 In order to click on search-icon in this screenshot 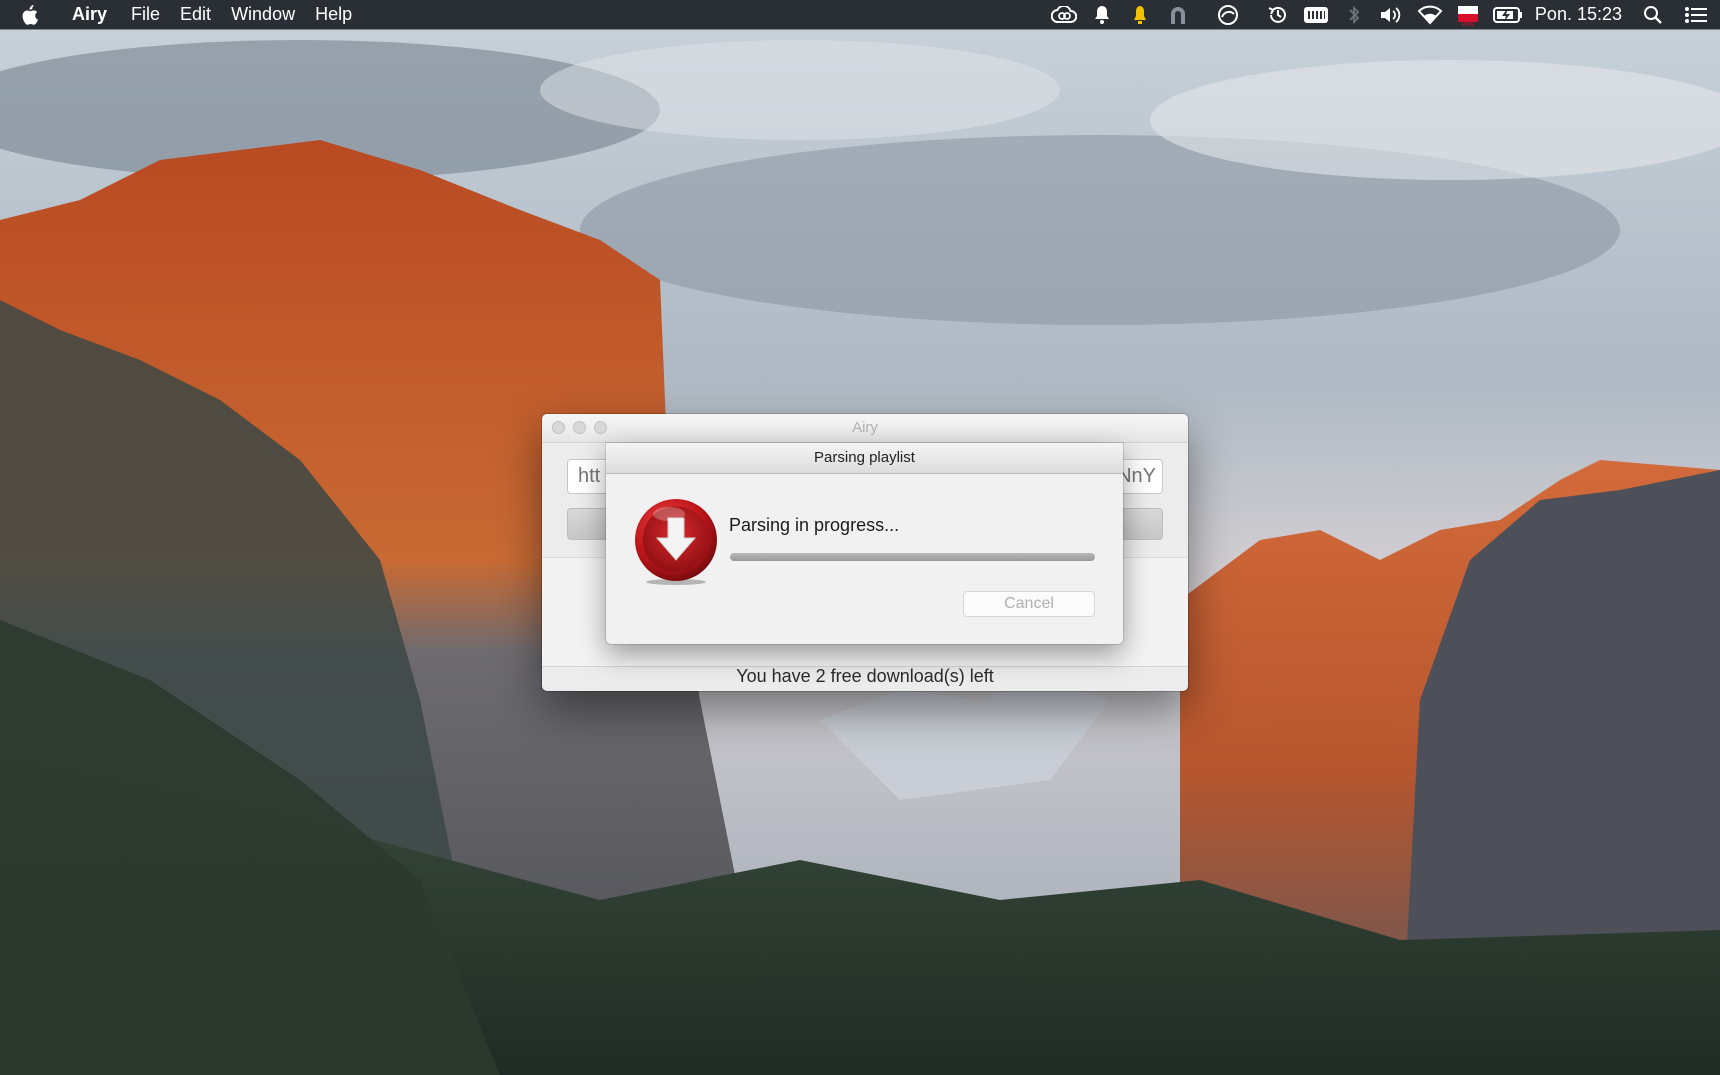, I will do `click(1653, 14)`.